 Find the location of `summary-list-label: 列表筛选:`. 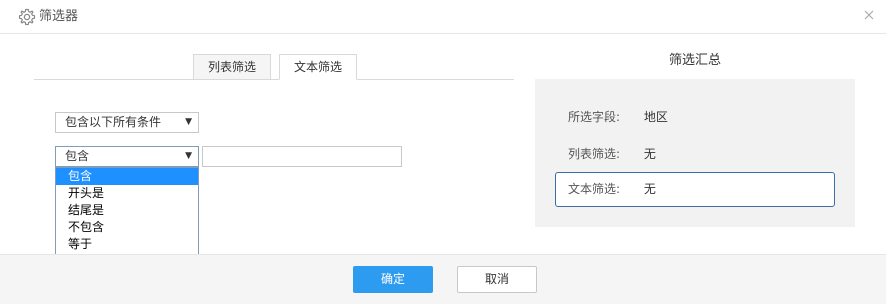

summary-list-label: 列表筛选: is located at coordinates (594, 154).